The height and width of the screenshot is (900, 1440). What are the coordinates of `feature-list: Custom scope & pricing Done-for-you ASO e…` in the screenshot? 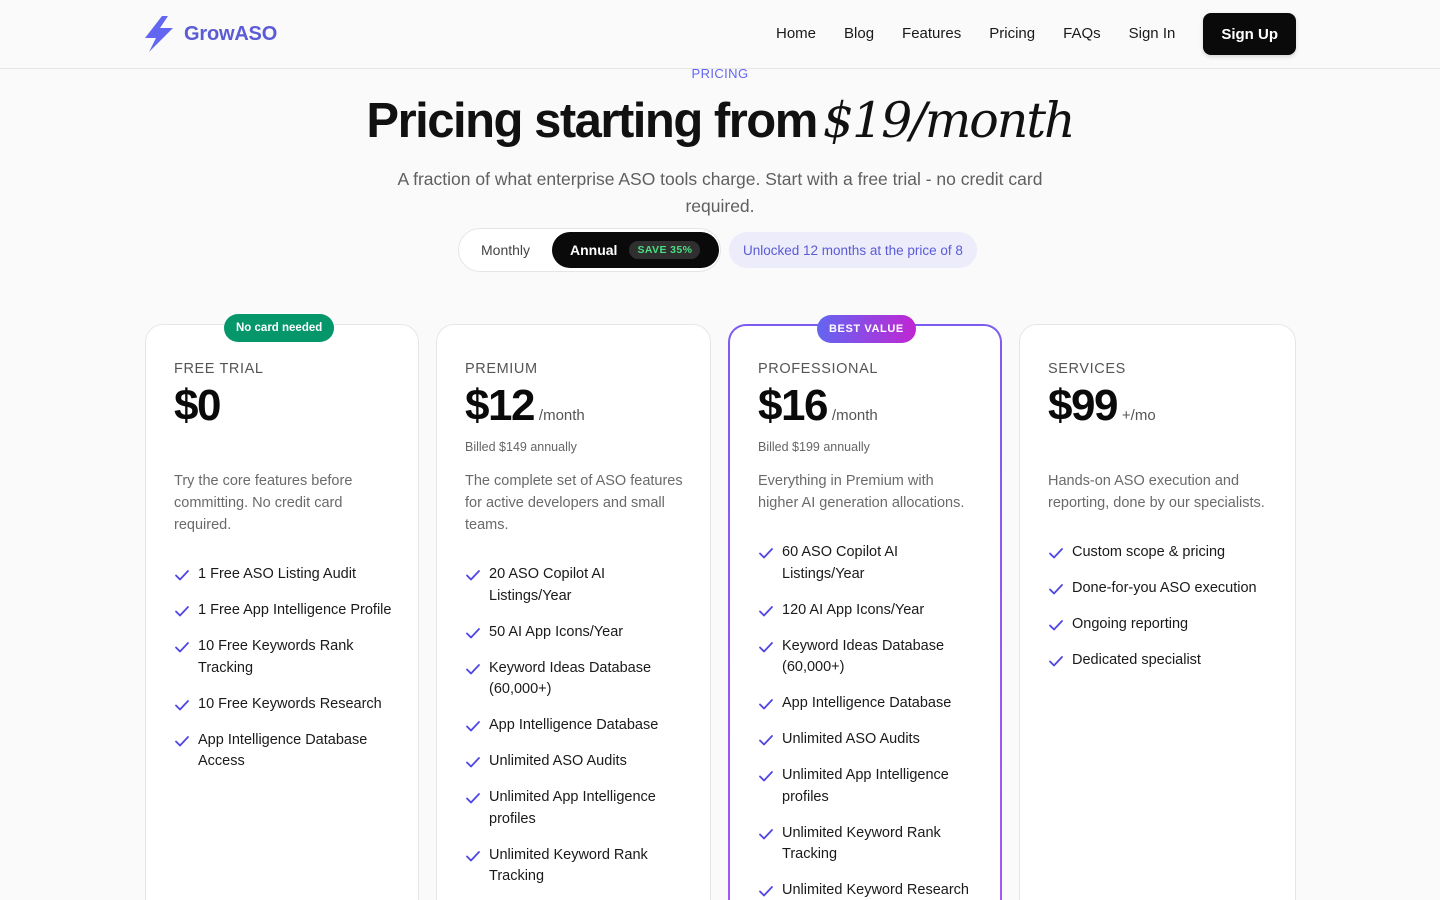 It's located at (1159, 607).